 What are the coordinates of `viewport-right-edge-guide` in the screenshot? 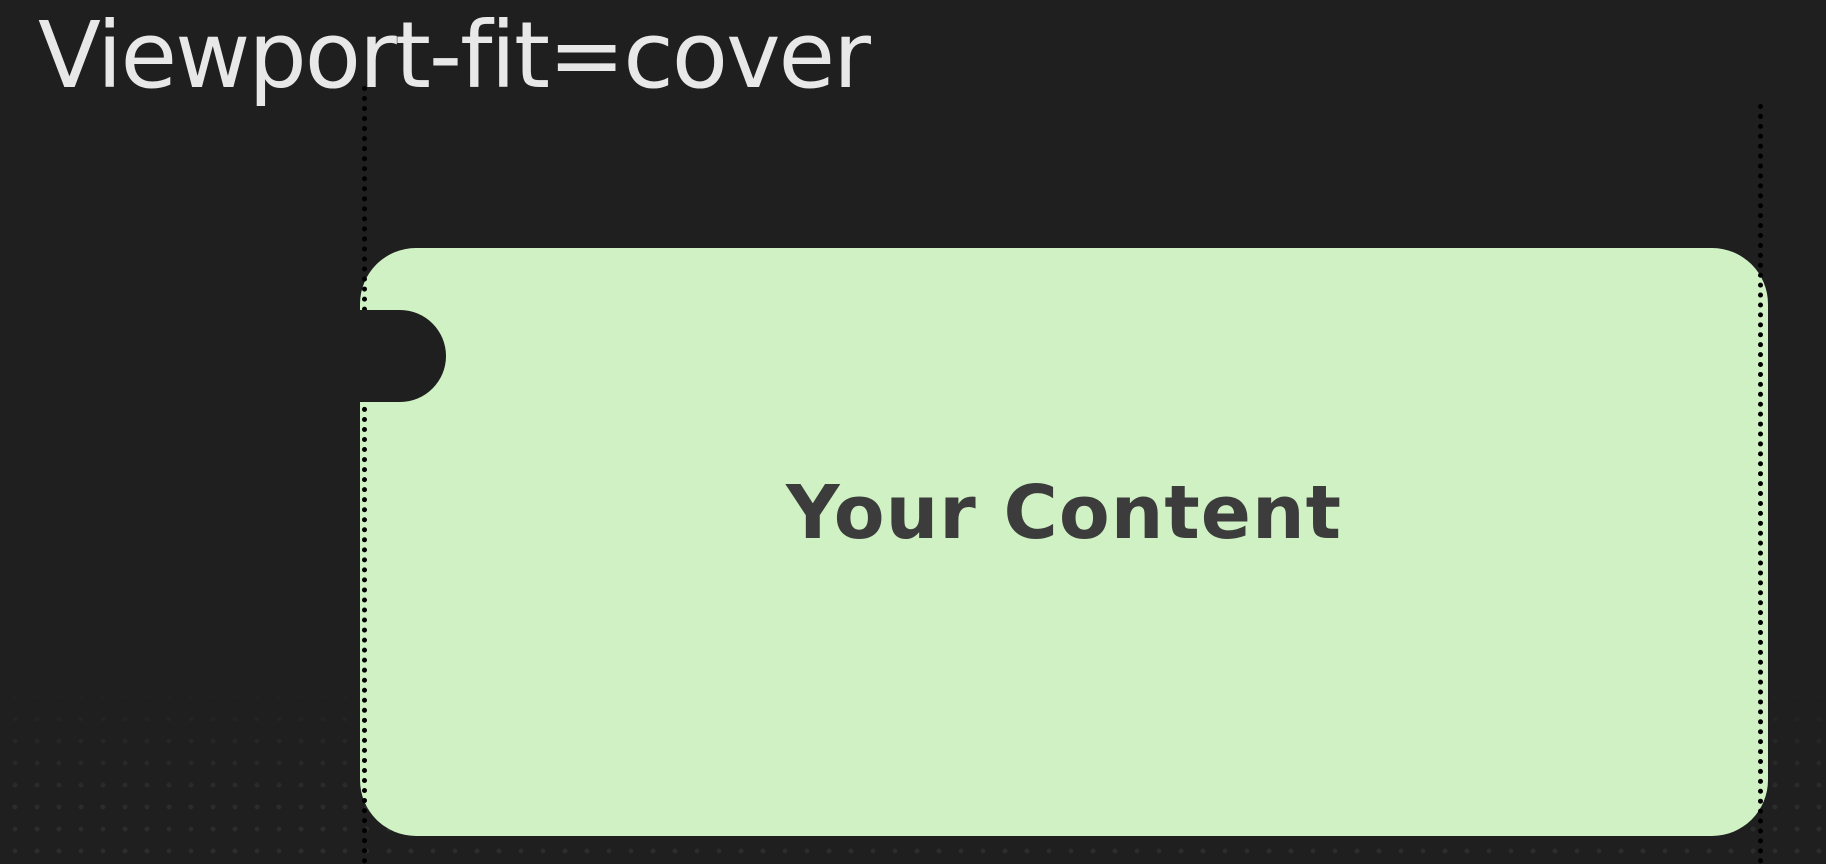 It's located at (1760, 484).